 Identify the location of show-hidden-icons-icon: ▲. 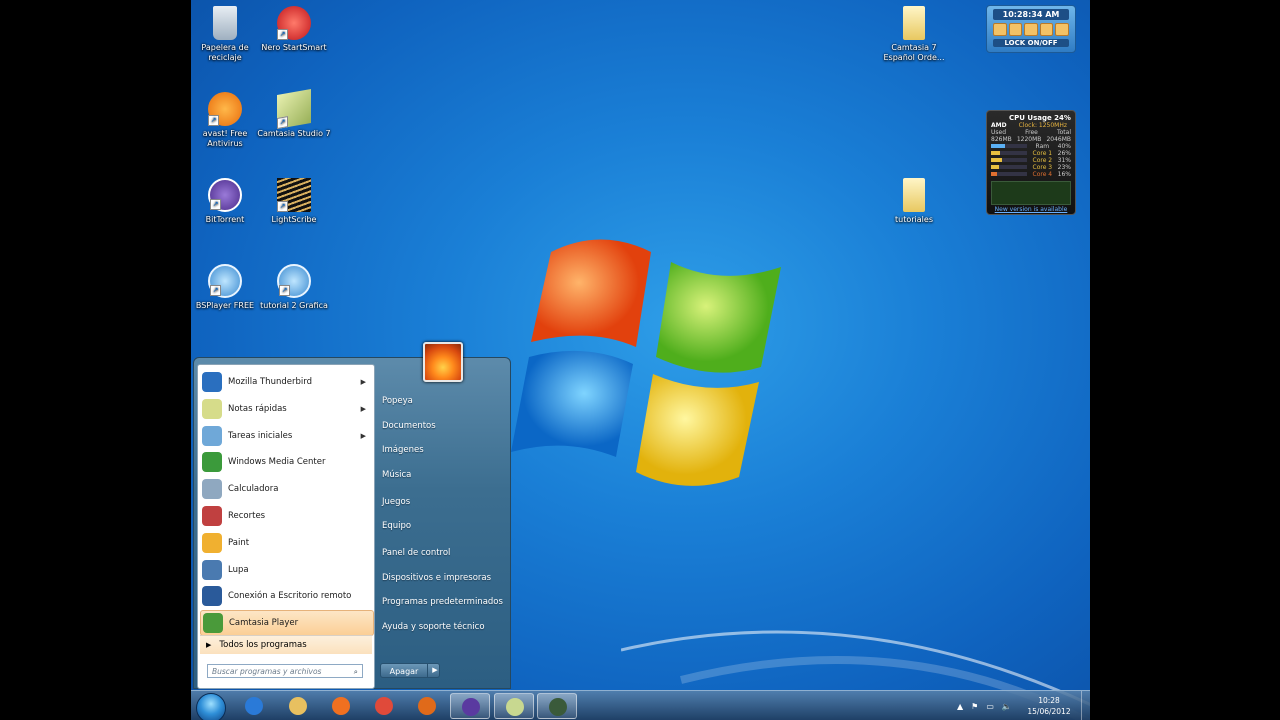
(960, 706).